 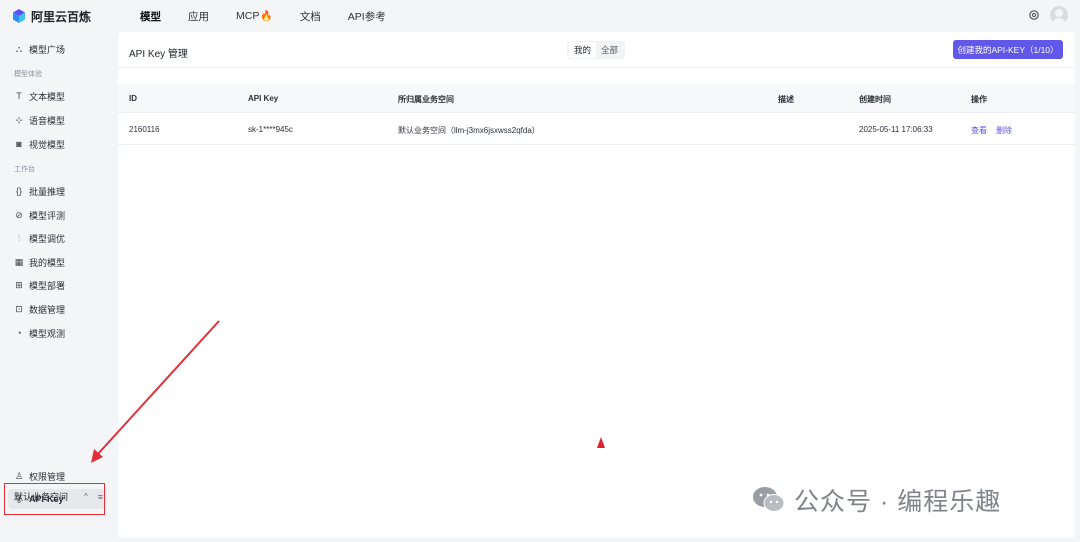 I want to click on logo: 阿里云百炼, so click(x=66, y=16).